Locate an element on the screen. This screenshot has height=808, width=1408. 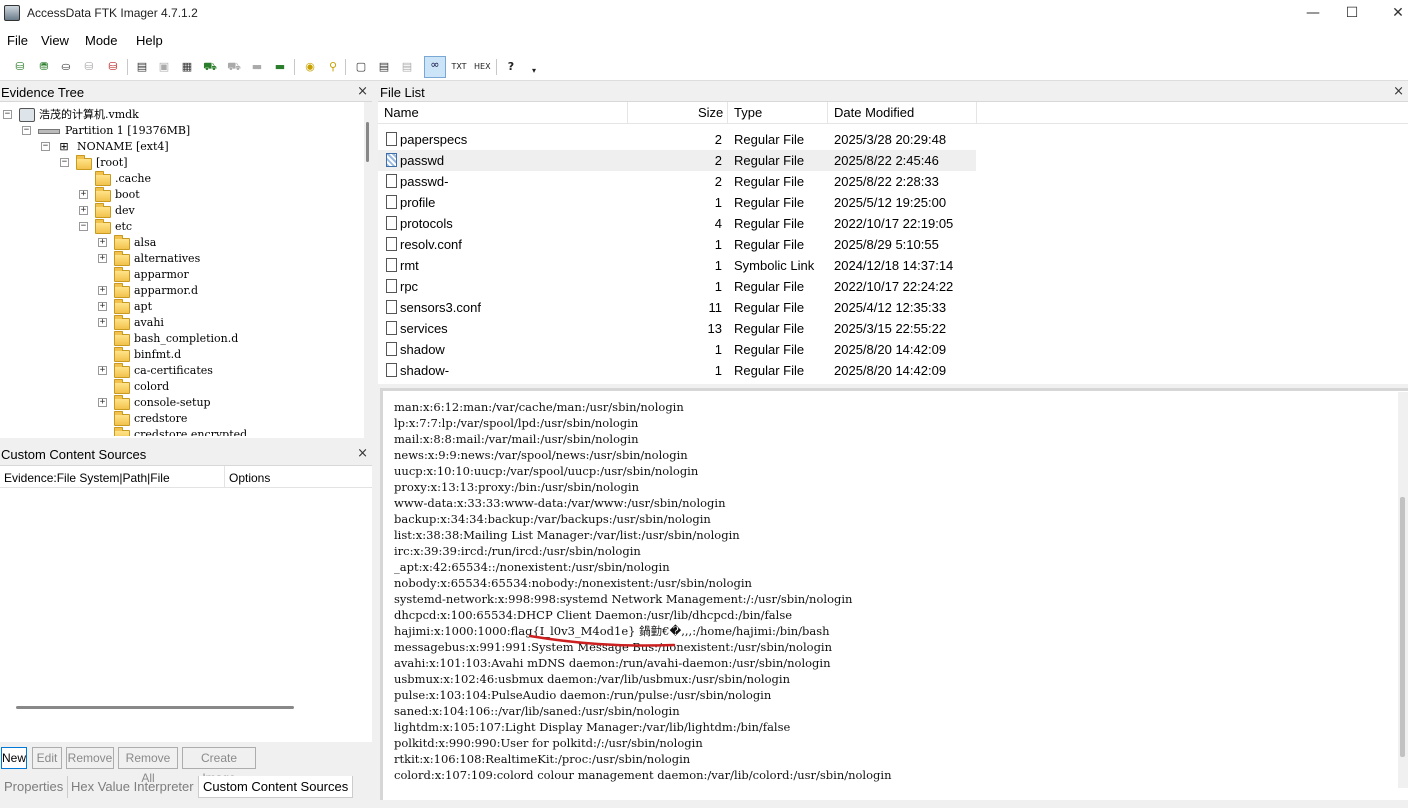
tree-item: + console-setup is located at coordinates (180, 403).